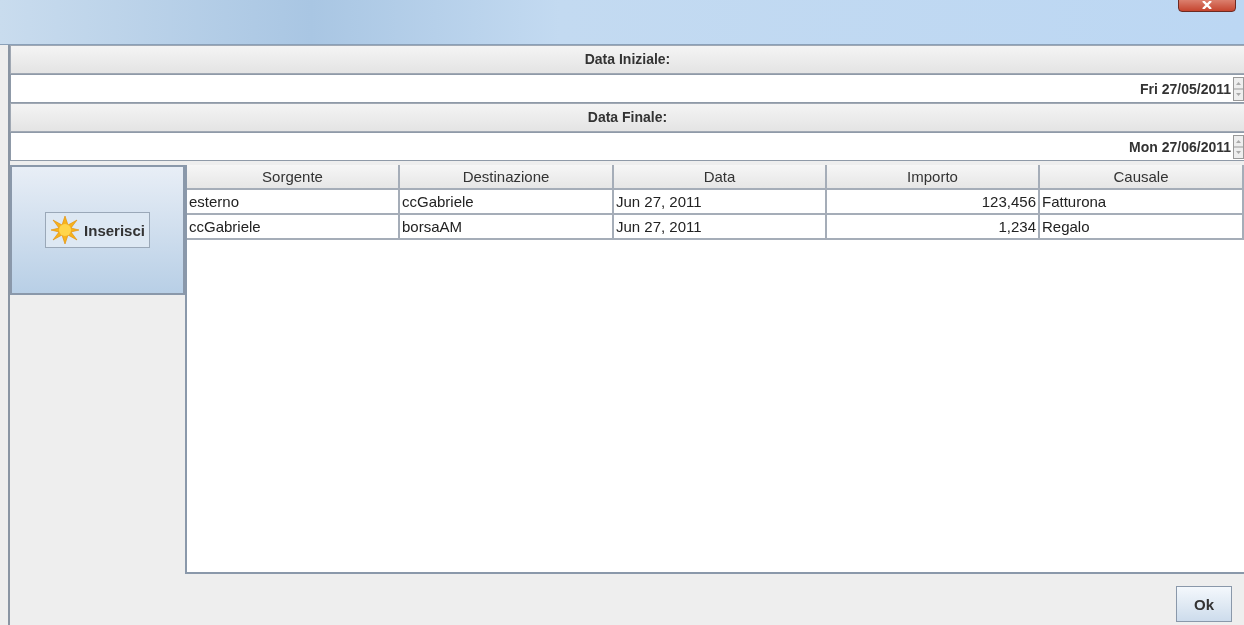  I want to click on column-header: Importo, so click(933, 177).